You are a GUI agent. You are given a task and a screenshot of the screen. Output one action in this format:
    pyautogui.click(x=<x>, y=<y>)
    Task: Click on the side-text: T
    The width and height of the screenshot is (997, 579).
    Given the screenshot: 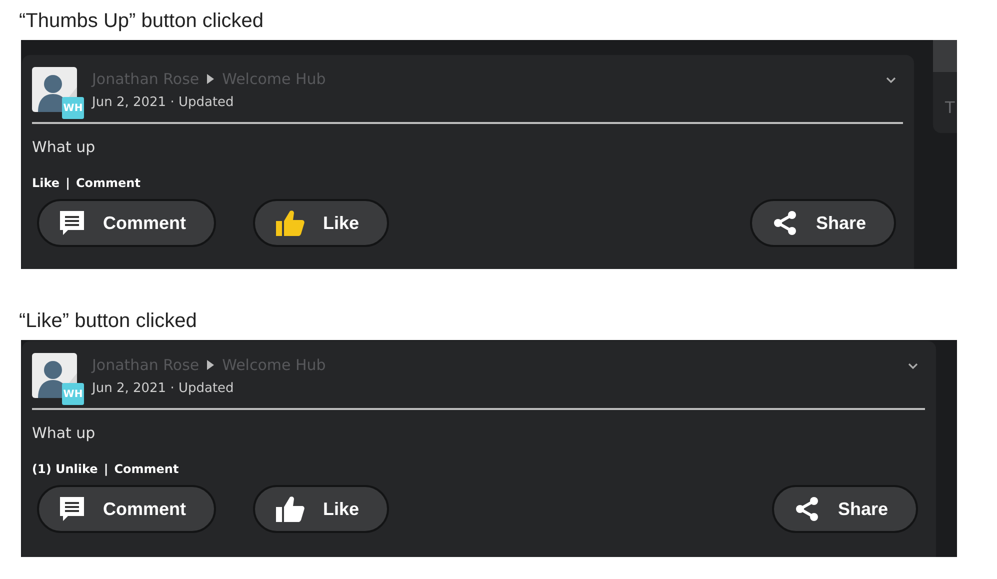 What is the action you would take?
    pyautogui.click(x=950, y=107)
    